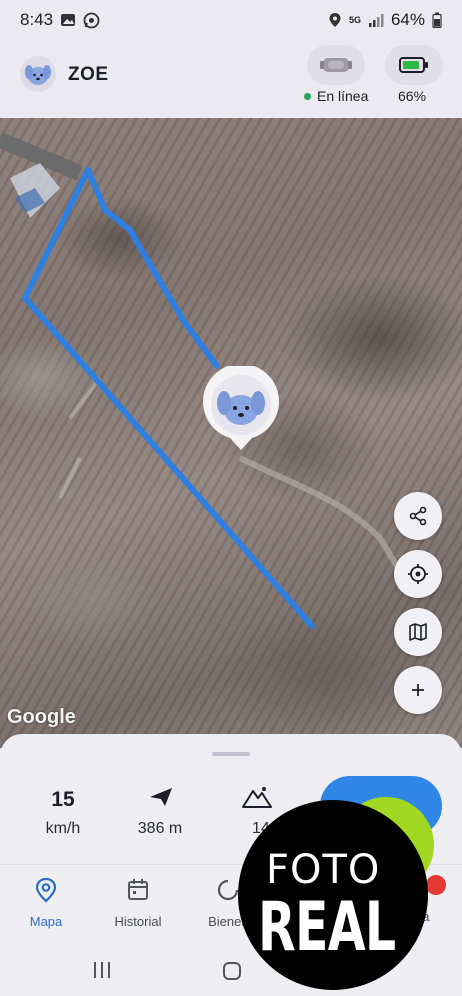 The height and width of the screenshot is (996, 462). Describe the element at coordinates (46, 890) in the screenshot. I see `location-pin-icon` at that location.